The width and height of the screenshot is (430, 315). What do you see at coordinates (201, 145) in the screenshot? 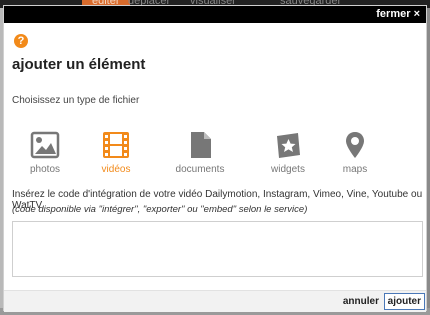
I see `document-icon` at bounding box center [201, 145].